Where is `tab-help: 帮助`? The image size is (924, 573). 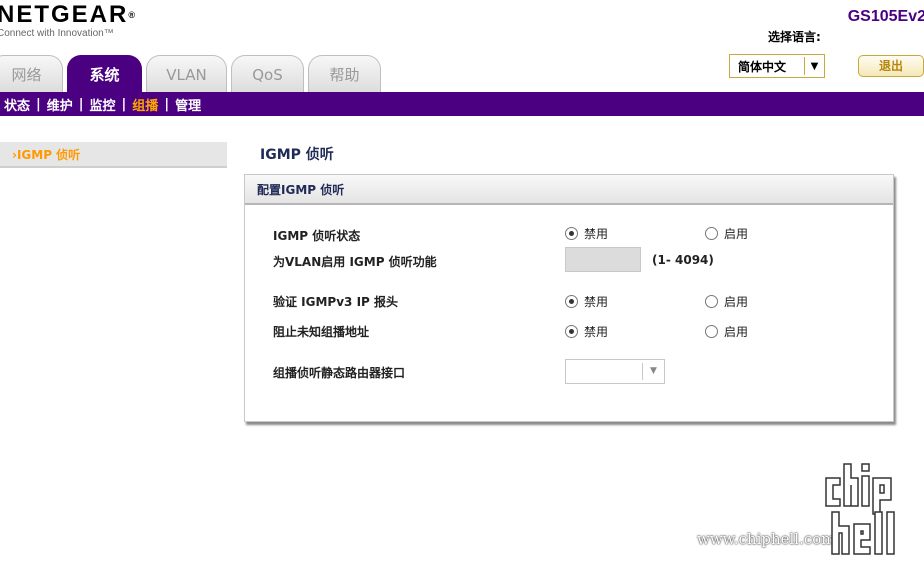
tab-help: 帮助 is located at coordinates (344, 74).